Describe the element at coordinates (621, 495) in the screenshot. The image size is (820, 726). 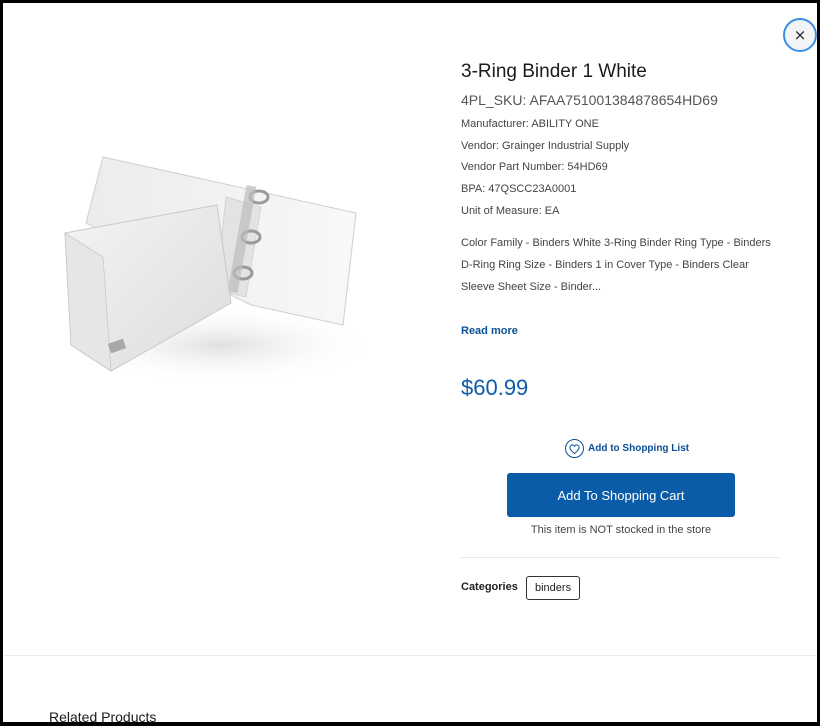
I see `add-to-cart-button: Add To Shopping Cart` at that location.